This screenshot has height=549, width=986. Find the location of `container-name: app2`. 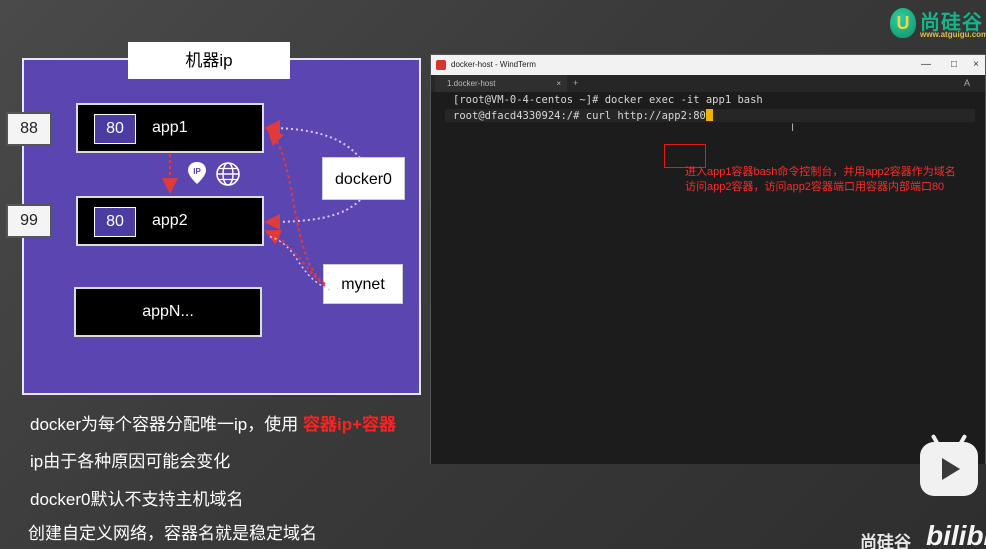

container-name: app2 is located at coordinates (170, 220).